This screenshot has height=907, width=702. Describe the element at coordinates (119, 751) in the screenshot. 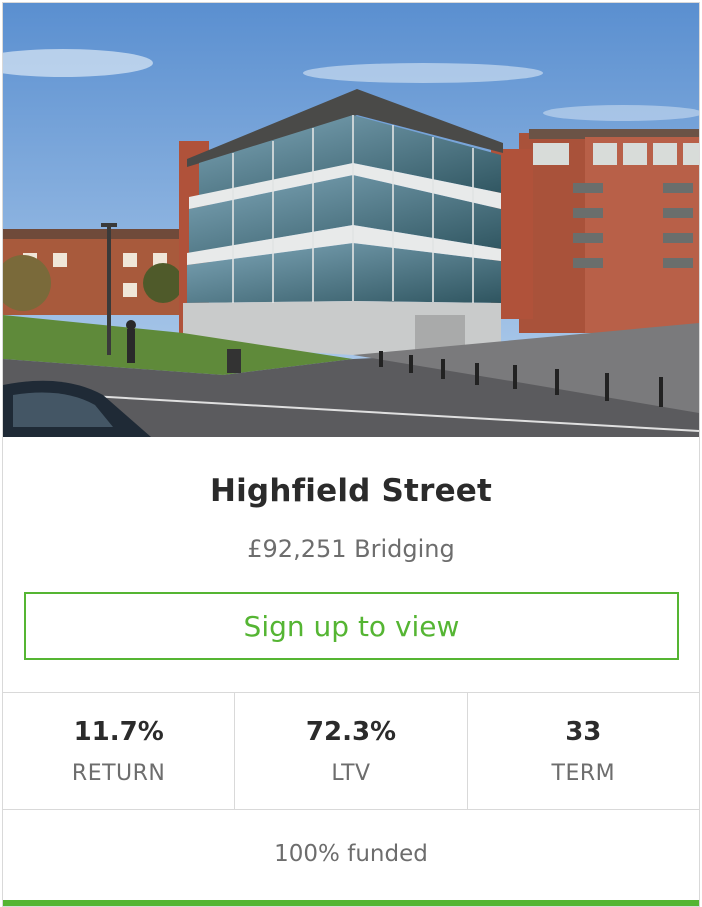

I see `stat-return: 11.7% RETURN` at that location.